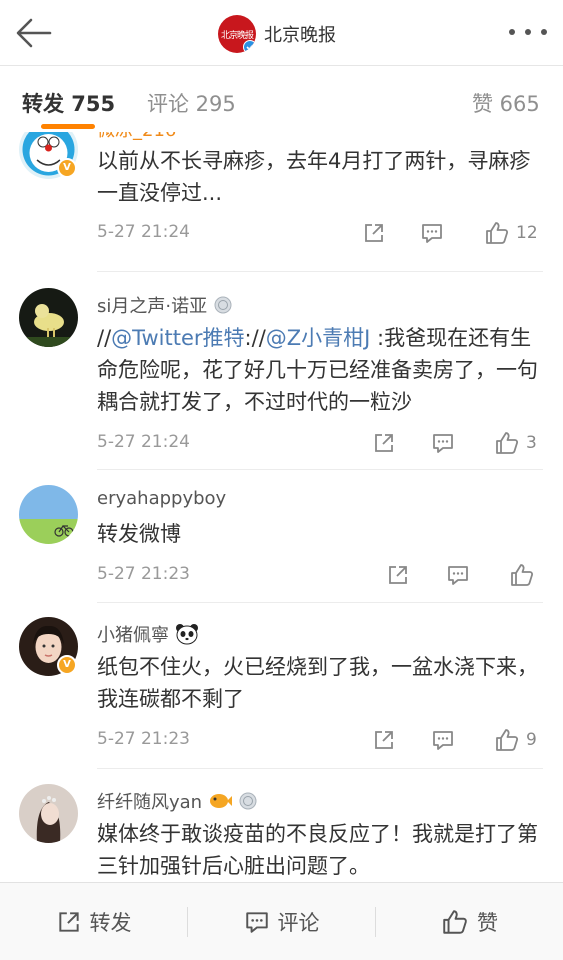  What do you see at coordinates (110, 923) in the screenshot?
I see `repost-label: 转发` at bounding box center [110, 923].